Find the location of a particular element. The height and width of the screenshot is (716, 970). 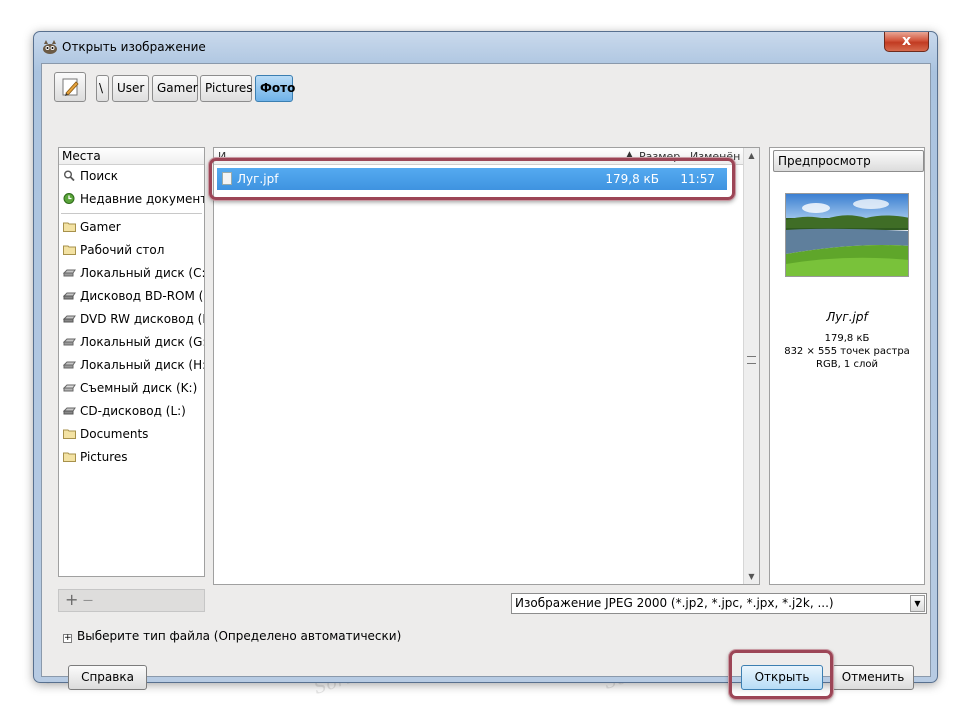

place-label: Съемный диск (K:) is located at coordinates (139, 388).